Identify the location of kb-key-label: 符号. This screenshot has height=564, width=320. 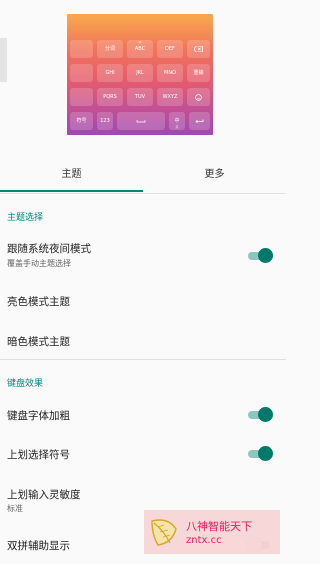
(81, 120).